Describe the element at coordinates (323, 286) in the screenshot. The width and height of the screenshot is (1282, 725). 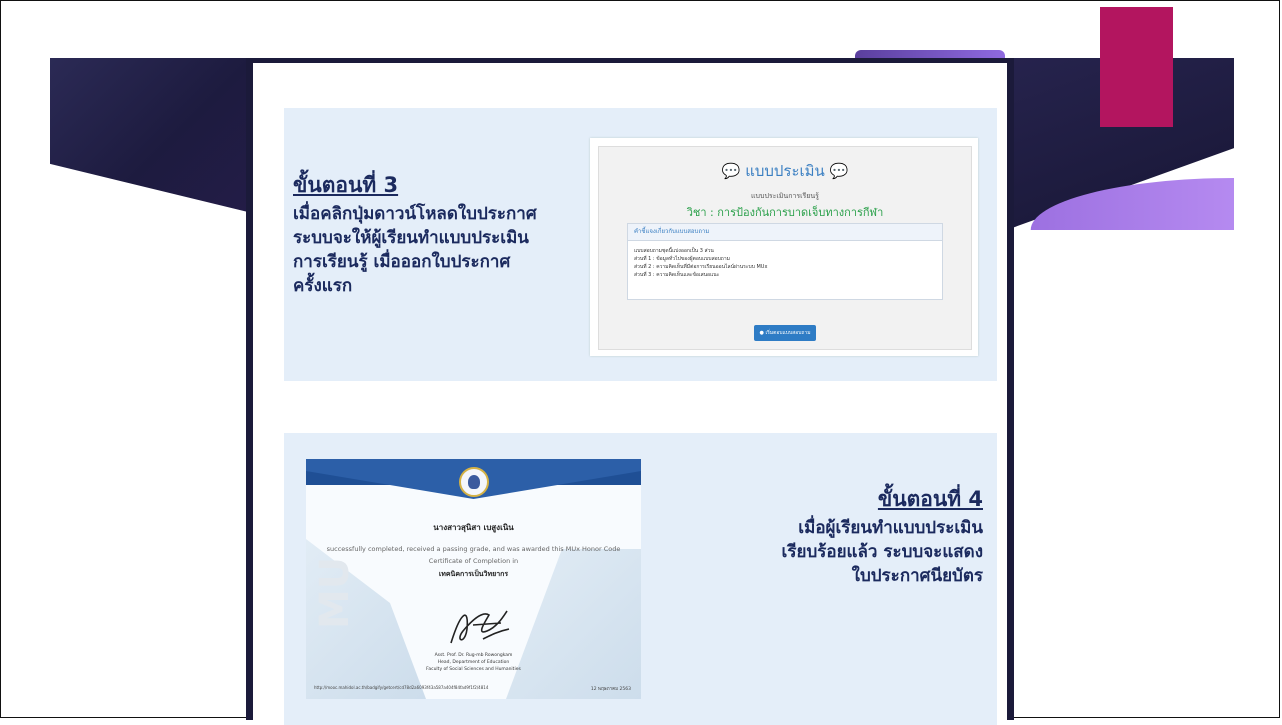
I see `step-3-line: ครั้งแรก` at that location.